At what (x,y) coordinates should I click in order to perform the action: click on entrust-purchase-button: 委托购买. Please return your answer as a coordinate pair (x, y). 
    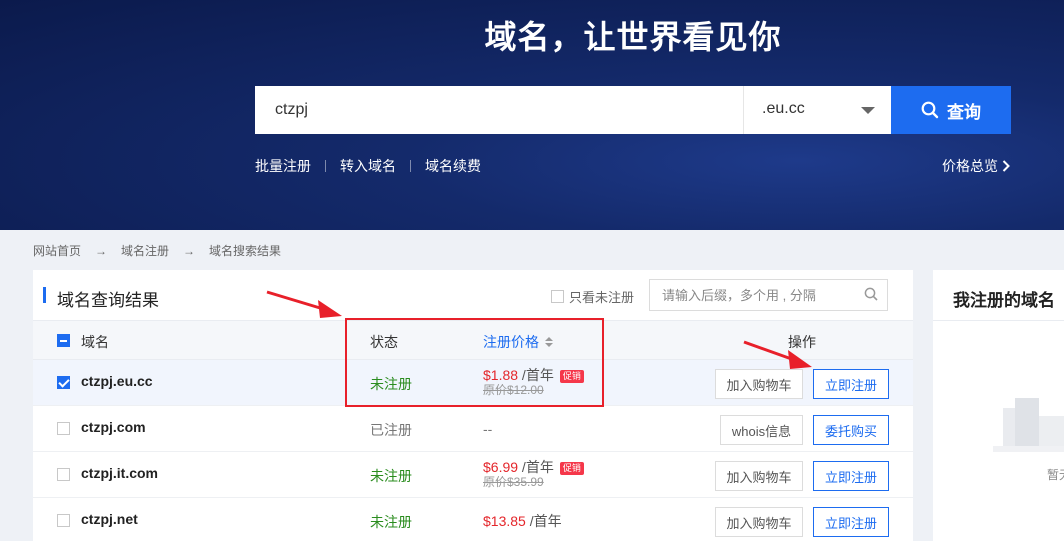
    Looking at the image, I should click on (851, 430).